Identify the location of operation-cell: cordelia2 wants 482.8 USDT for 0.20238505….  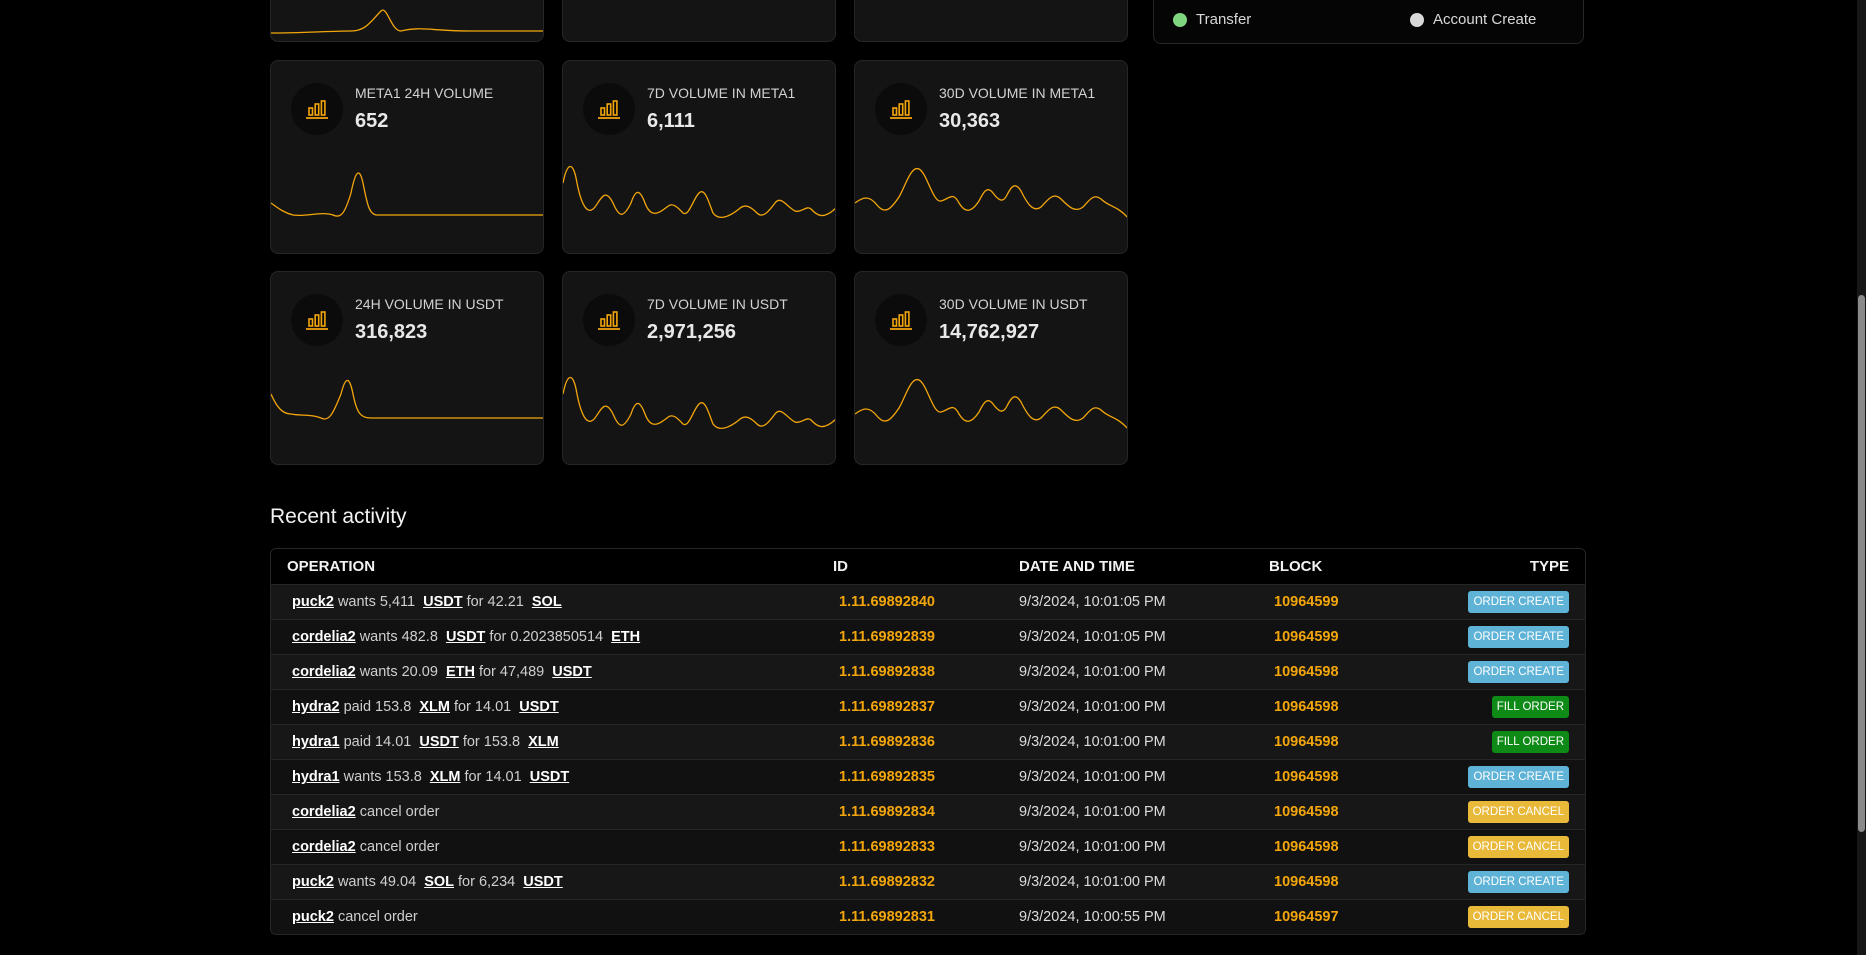
(468, 637).